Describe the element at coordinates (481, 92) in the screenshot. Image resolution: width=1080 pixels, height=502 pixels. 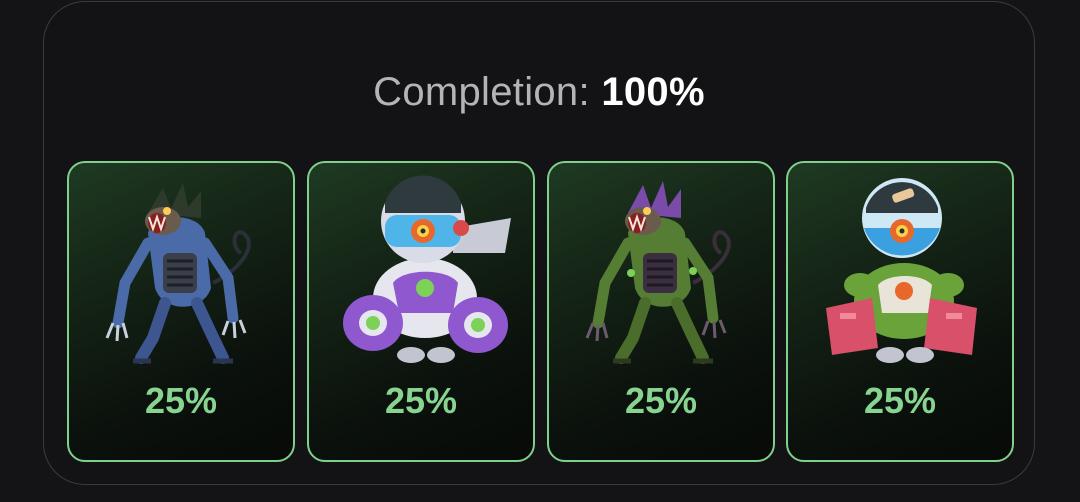
I see `completion-label: Completion:` at that location.